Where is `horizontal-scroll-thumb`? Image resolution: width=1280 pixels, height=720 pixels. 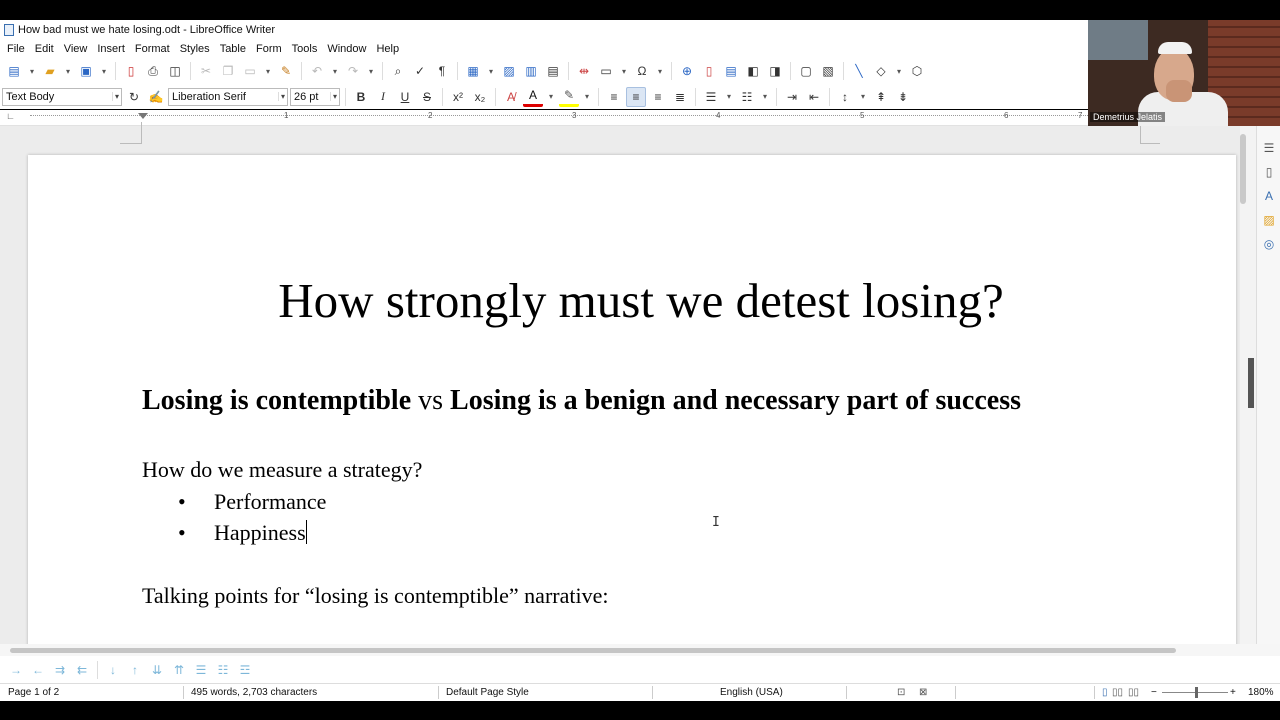
horizontal-scroll-thumb is located at coordinates (593, 650).